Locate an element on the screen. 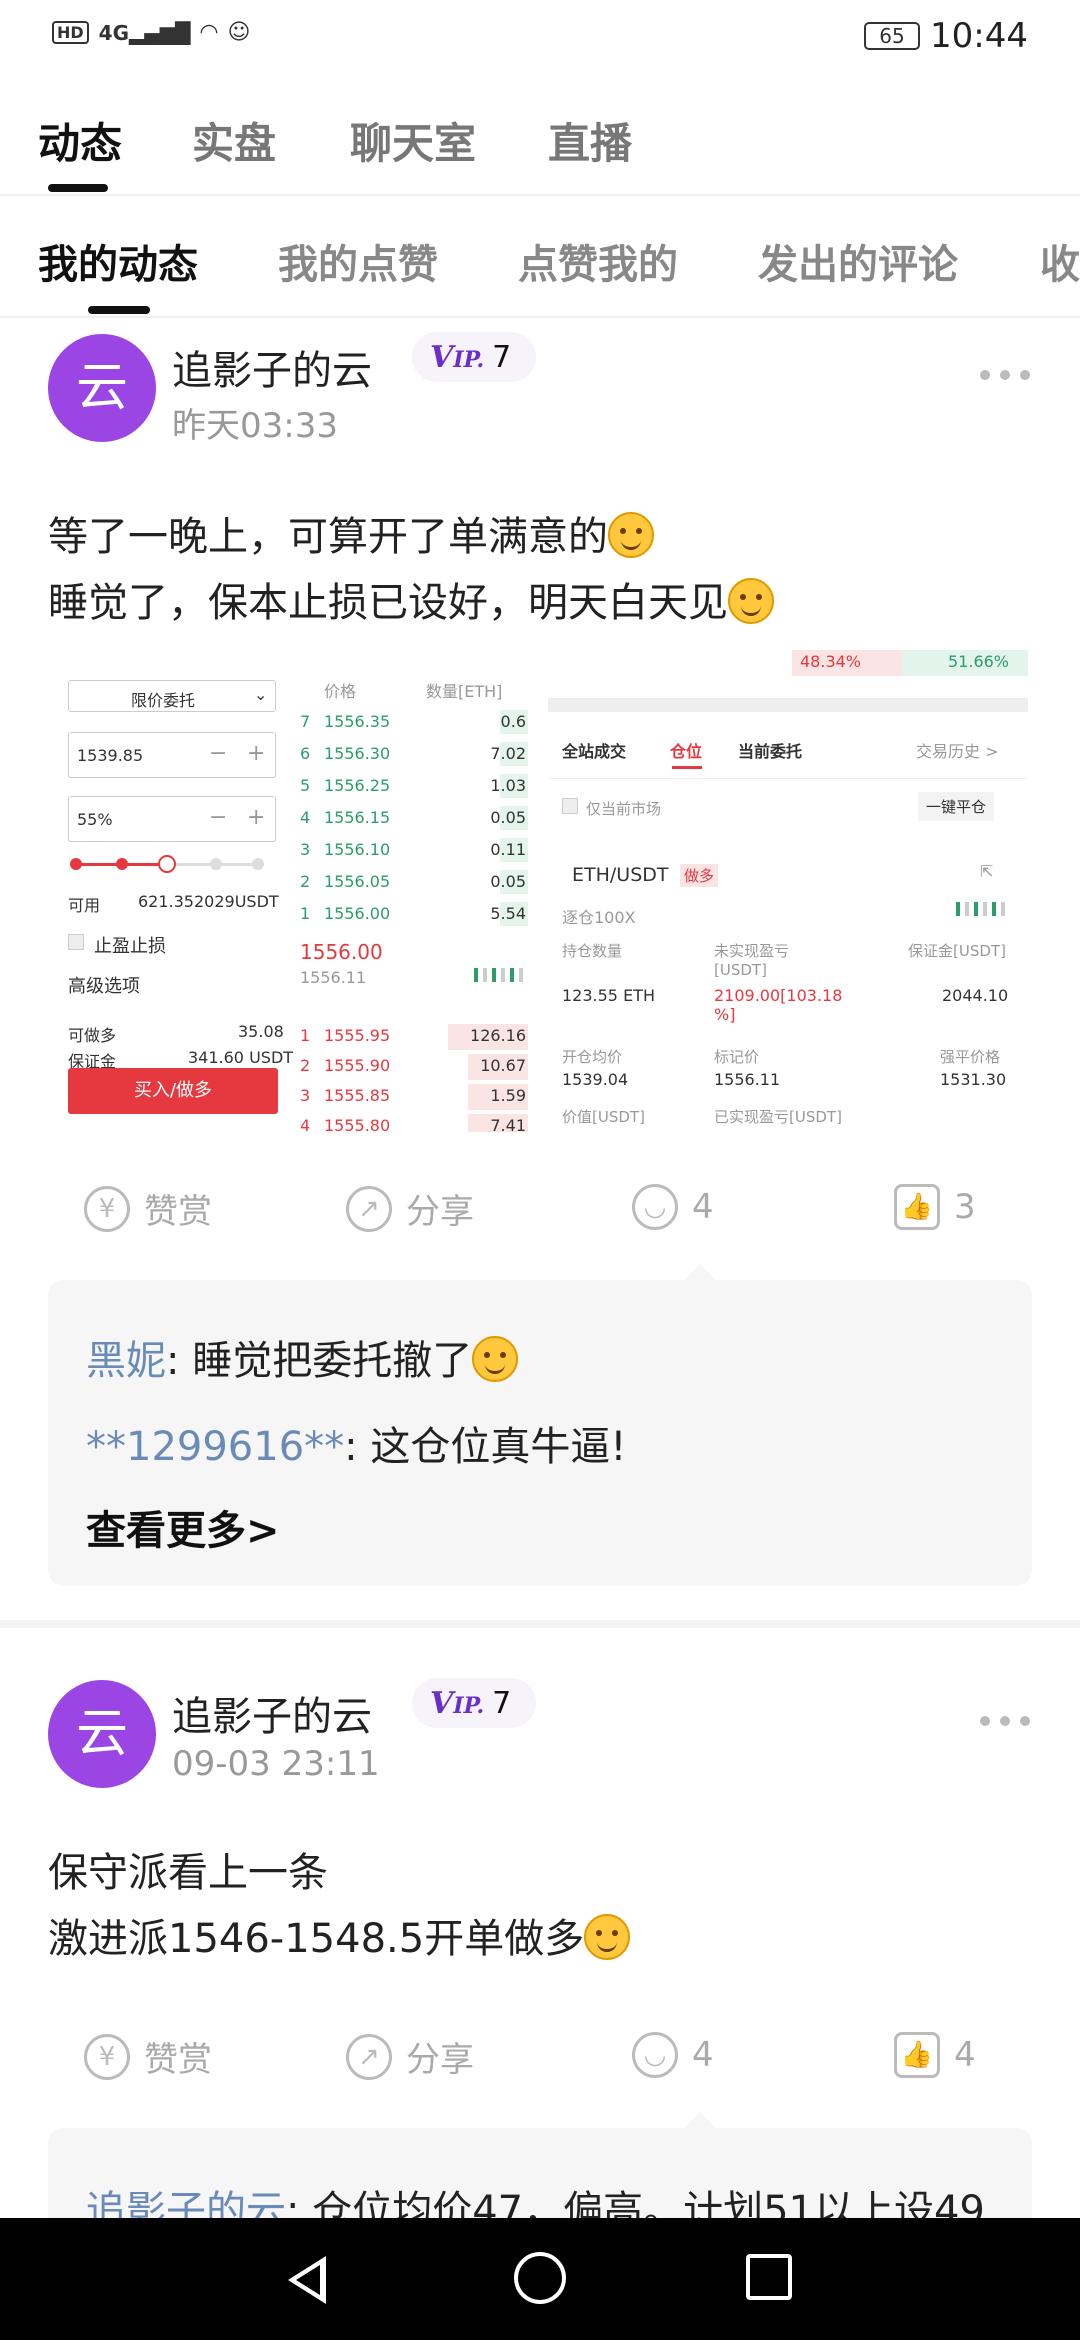 The width and height of the screenshot is (1080, 2340). comment-bubble-icon: ◡ is located at coordinates (655, 2055).